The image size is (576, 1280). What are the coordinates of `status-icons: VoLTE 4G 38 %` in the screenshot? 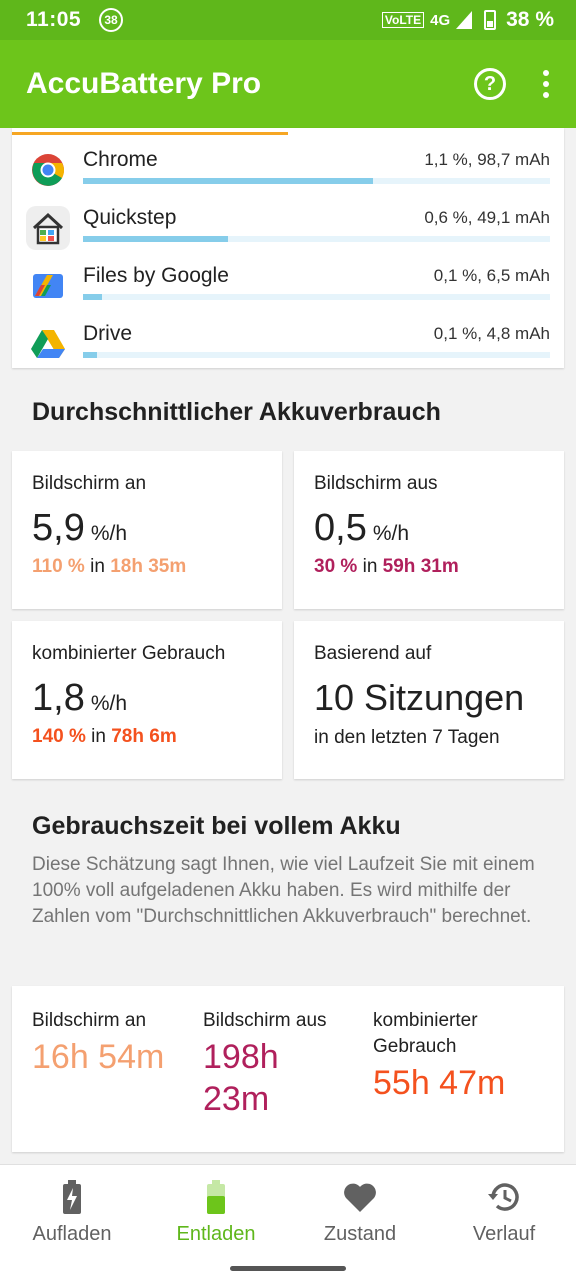 It's located at (467, 20).